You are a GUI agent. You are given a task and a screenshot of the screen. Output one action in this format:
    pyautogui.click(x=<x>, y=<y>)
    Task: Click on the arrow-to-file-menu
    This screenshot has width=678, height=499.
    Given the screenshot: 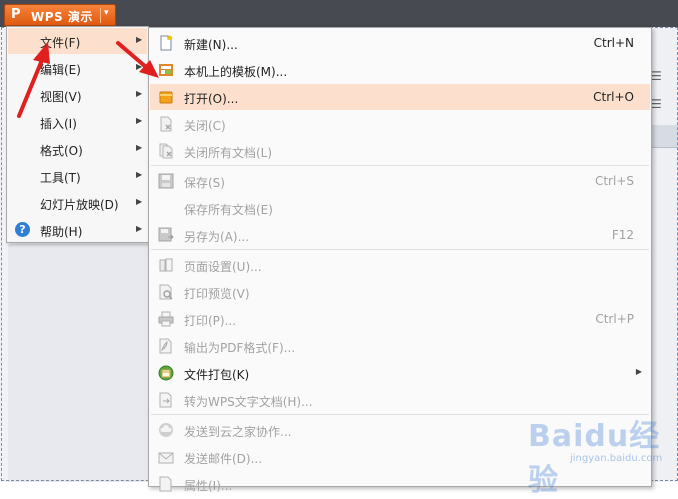 What is the action you would take?
    pyautogui.click(x=33, y=80)
    